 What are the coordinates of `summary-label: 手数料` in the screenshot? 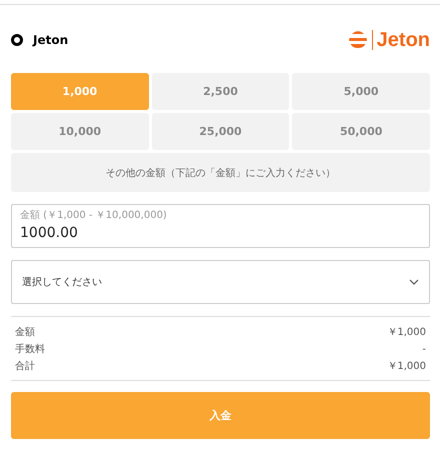 It's located at (30, 349).